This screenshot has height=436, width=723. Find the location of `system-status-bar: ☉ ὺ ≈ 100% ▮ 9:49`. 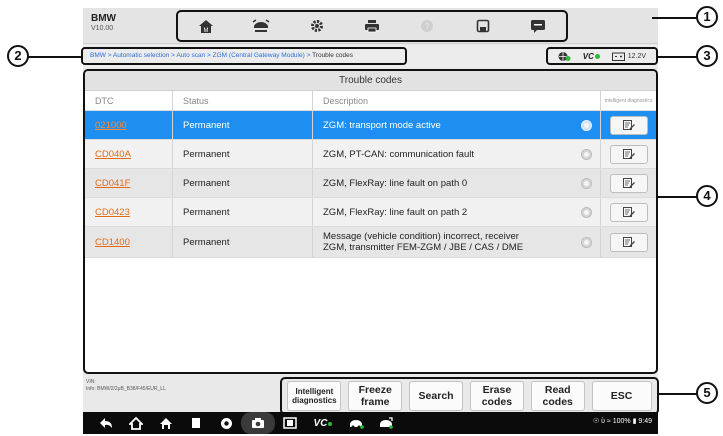

system-status-bar: ☉ ὺ ≈ 100% ▮ 9:49 is located at coordinates (622, 421).